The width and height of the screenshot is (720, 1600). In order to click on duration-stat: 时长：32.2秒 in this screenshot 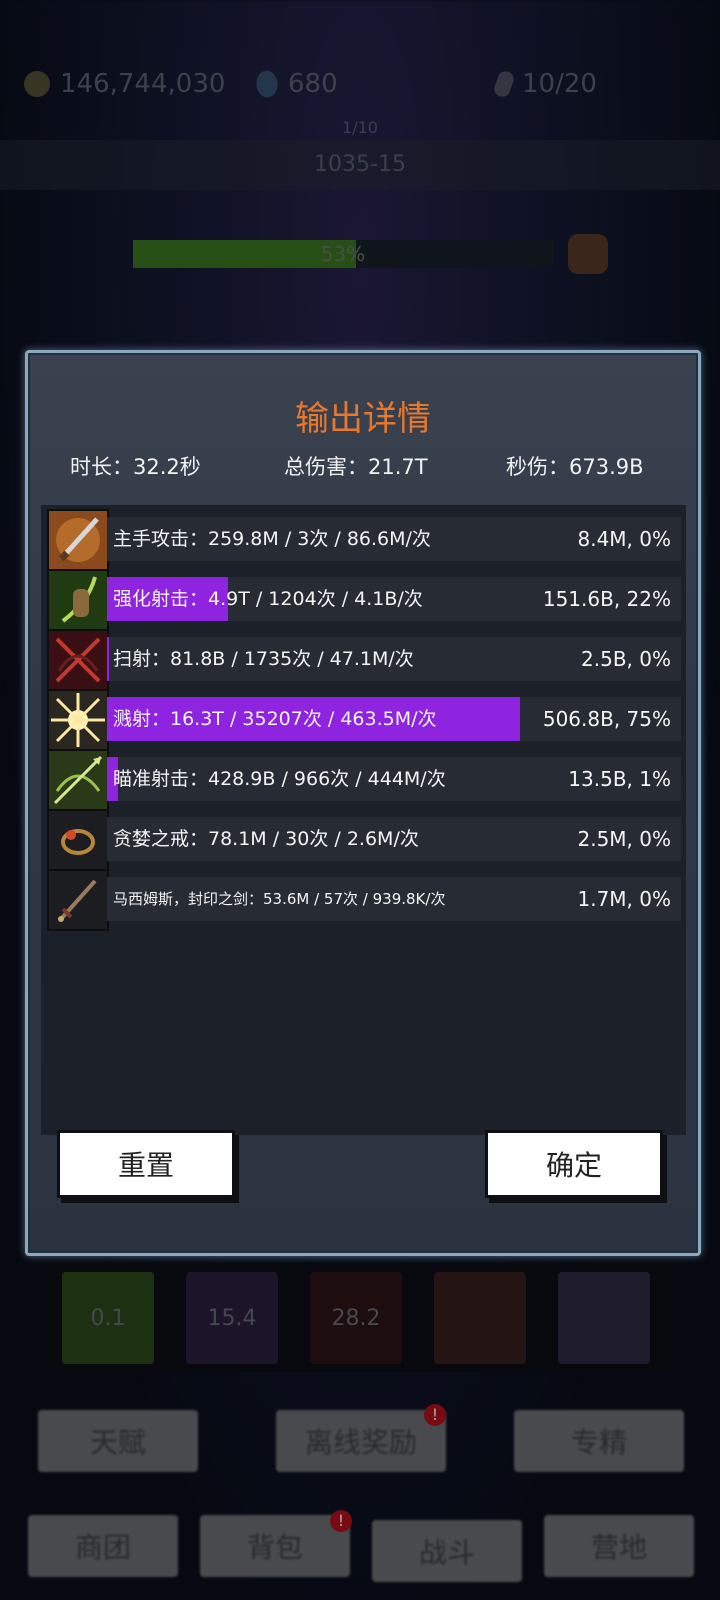, I will do `click(135, 467)`.